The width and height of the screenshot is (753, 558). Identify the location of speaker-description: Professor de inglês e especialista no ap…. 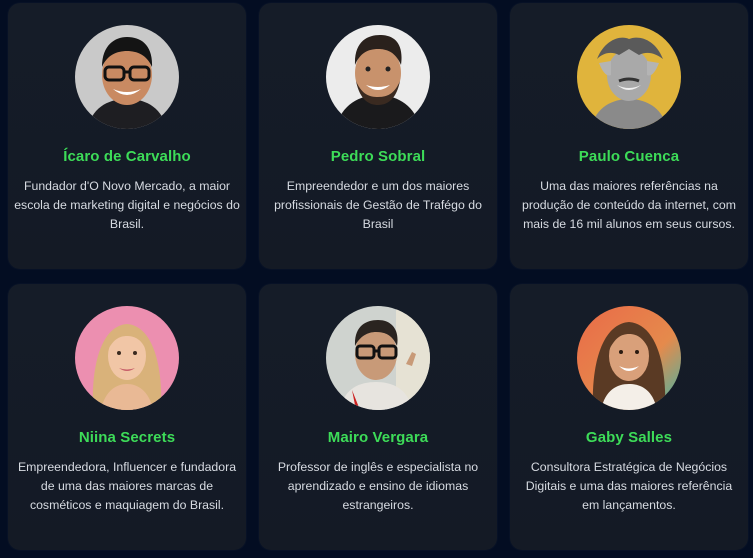
(378, 486).